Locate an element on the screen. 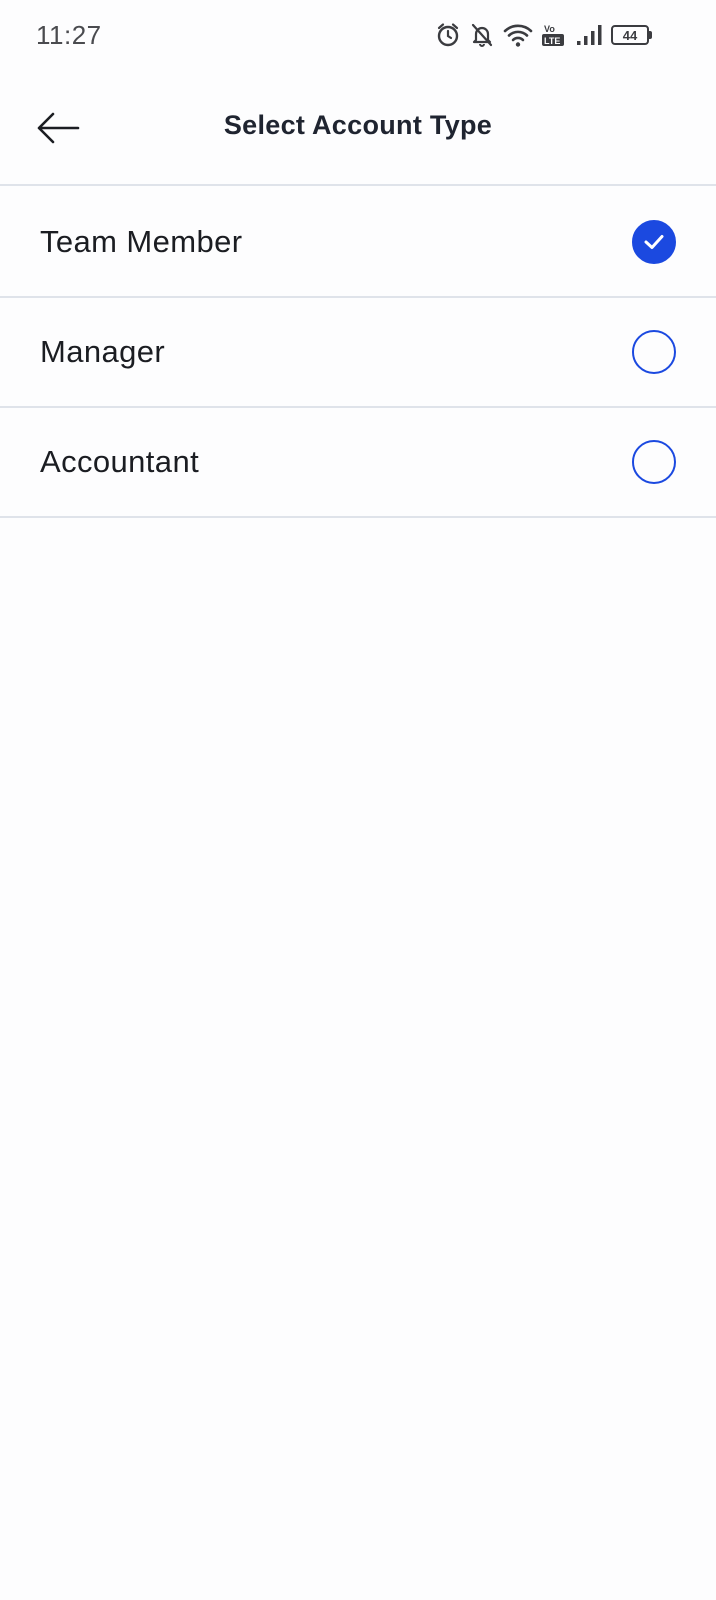 The width and height of the screenshot is (716, 1600). status-icons: Vo LTE 44 is located at coordinates (543, 35).